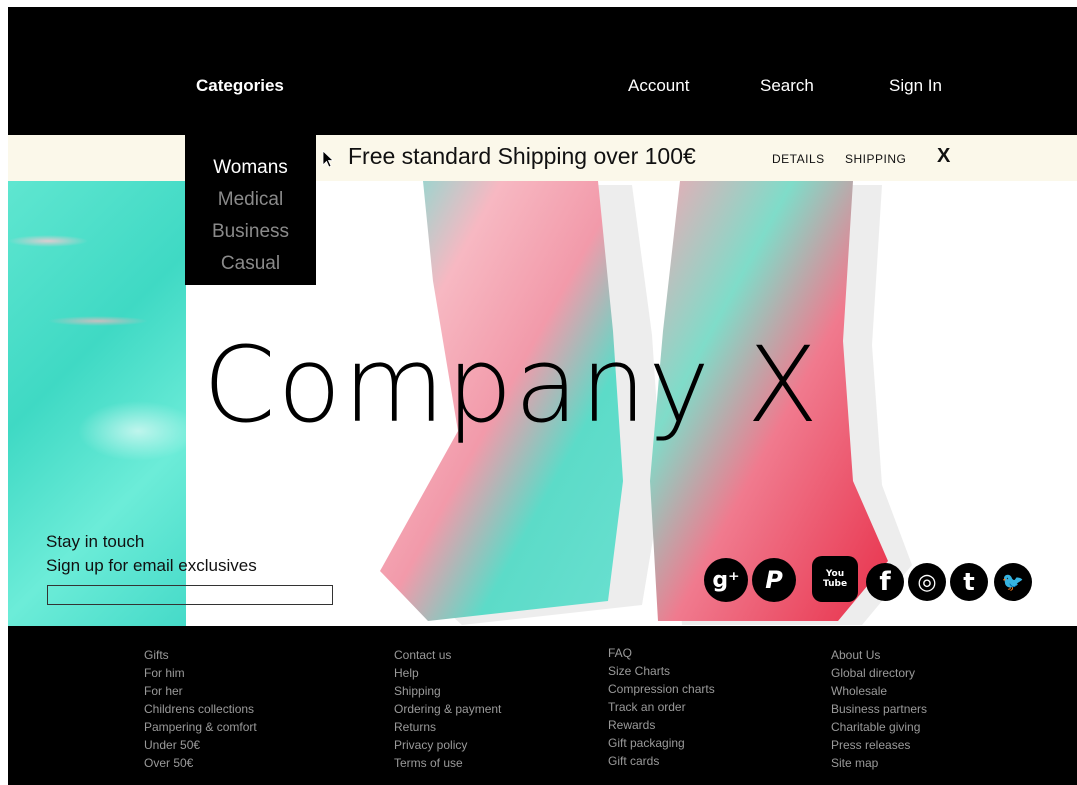 The image size is (1077, 785). Describe the element at coordinates (658, 86) in the screenshot. I see `nav-account: Account` at that location.